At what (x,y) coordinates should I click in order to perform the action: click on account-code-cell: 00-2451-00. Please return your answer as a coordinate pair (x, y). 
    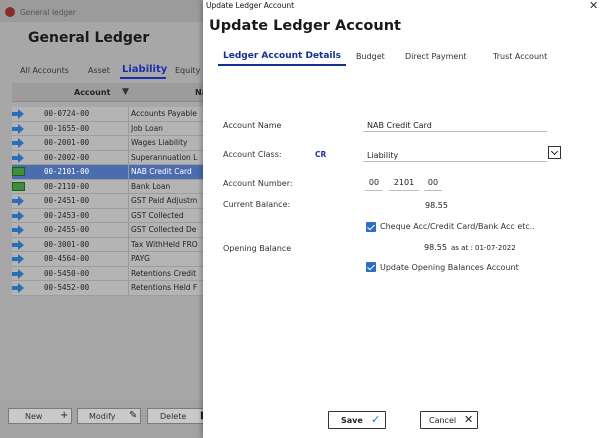
    Looking at the image, I should click on (67, 200).